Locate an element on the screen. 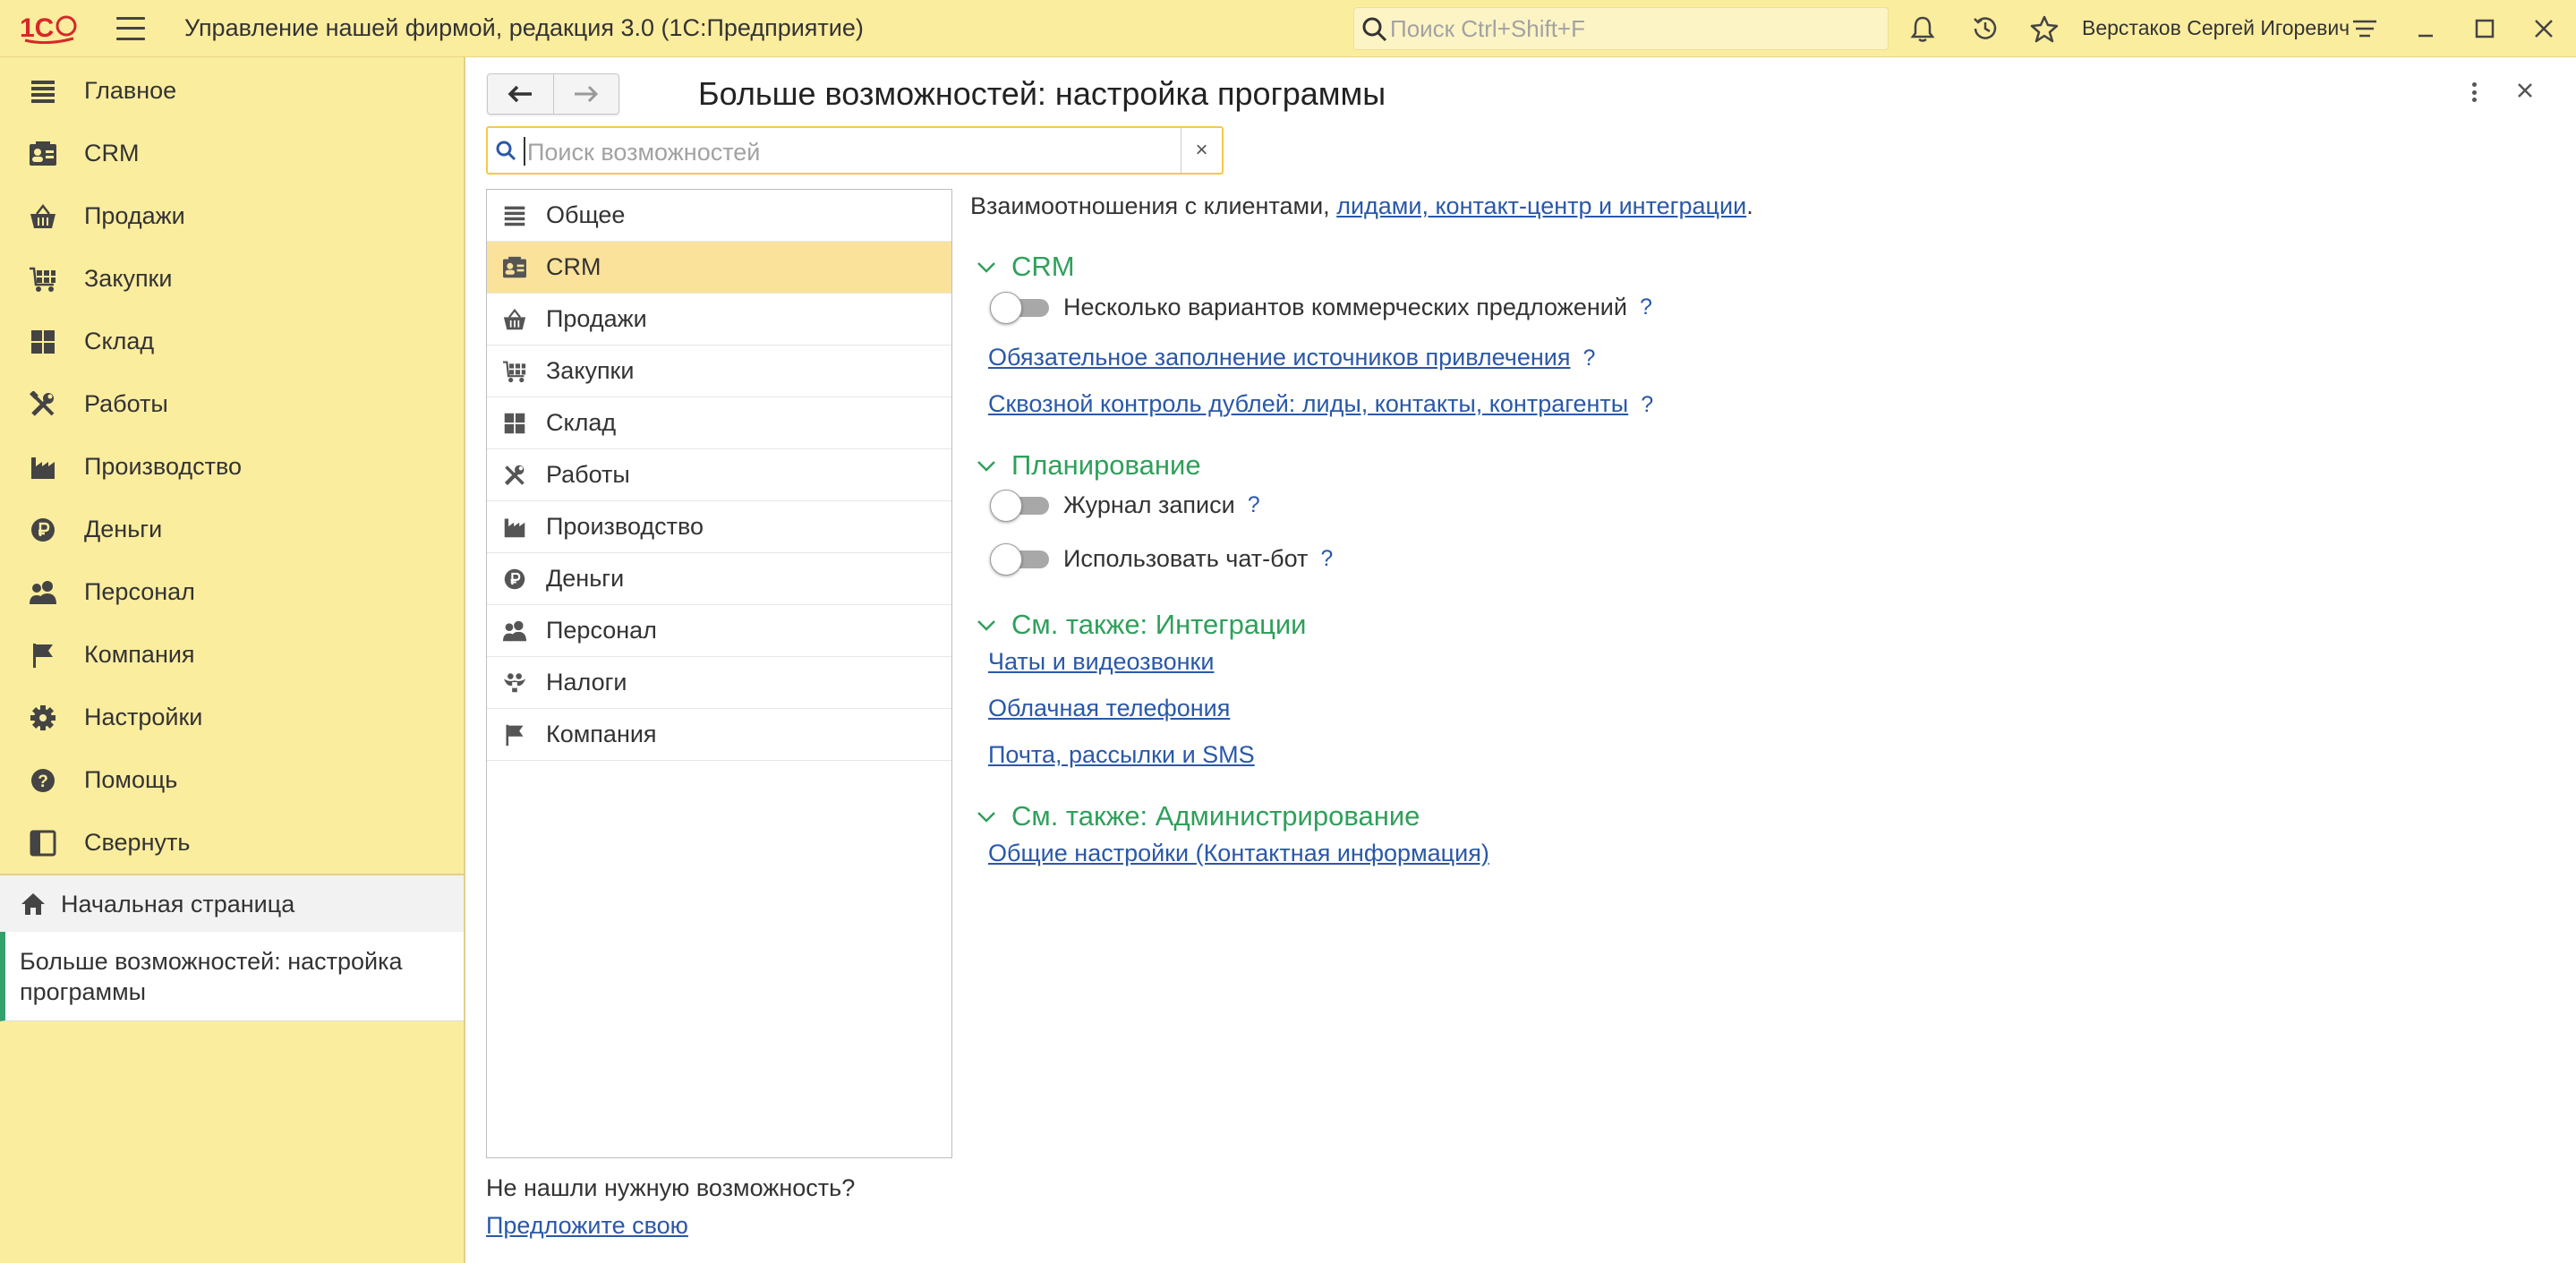 This screenshot has height=1263, width=2576. category-label: Общее is located at coordinates (586, 215).